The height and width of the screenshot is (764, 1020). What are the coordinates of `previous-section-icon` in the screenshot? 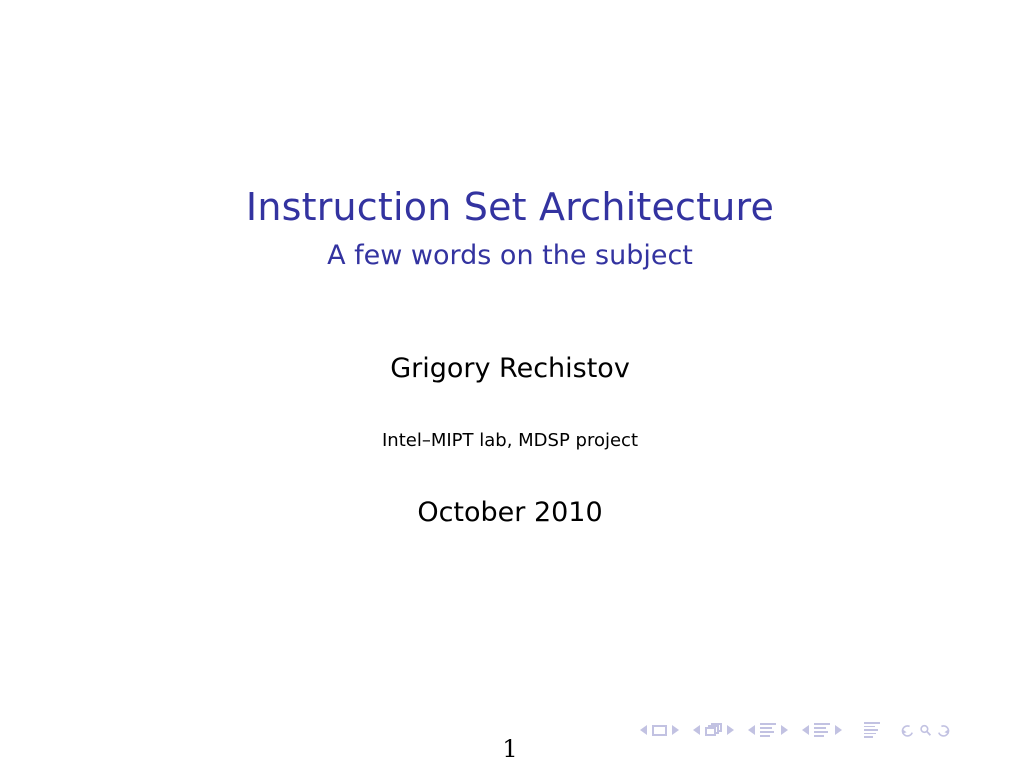 It's located at (805, 730).